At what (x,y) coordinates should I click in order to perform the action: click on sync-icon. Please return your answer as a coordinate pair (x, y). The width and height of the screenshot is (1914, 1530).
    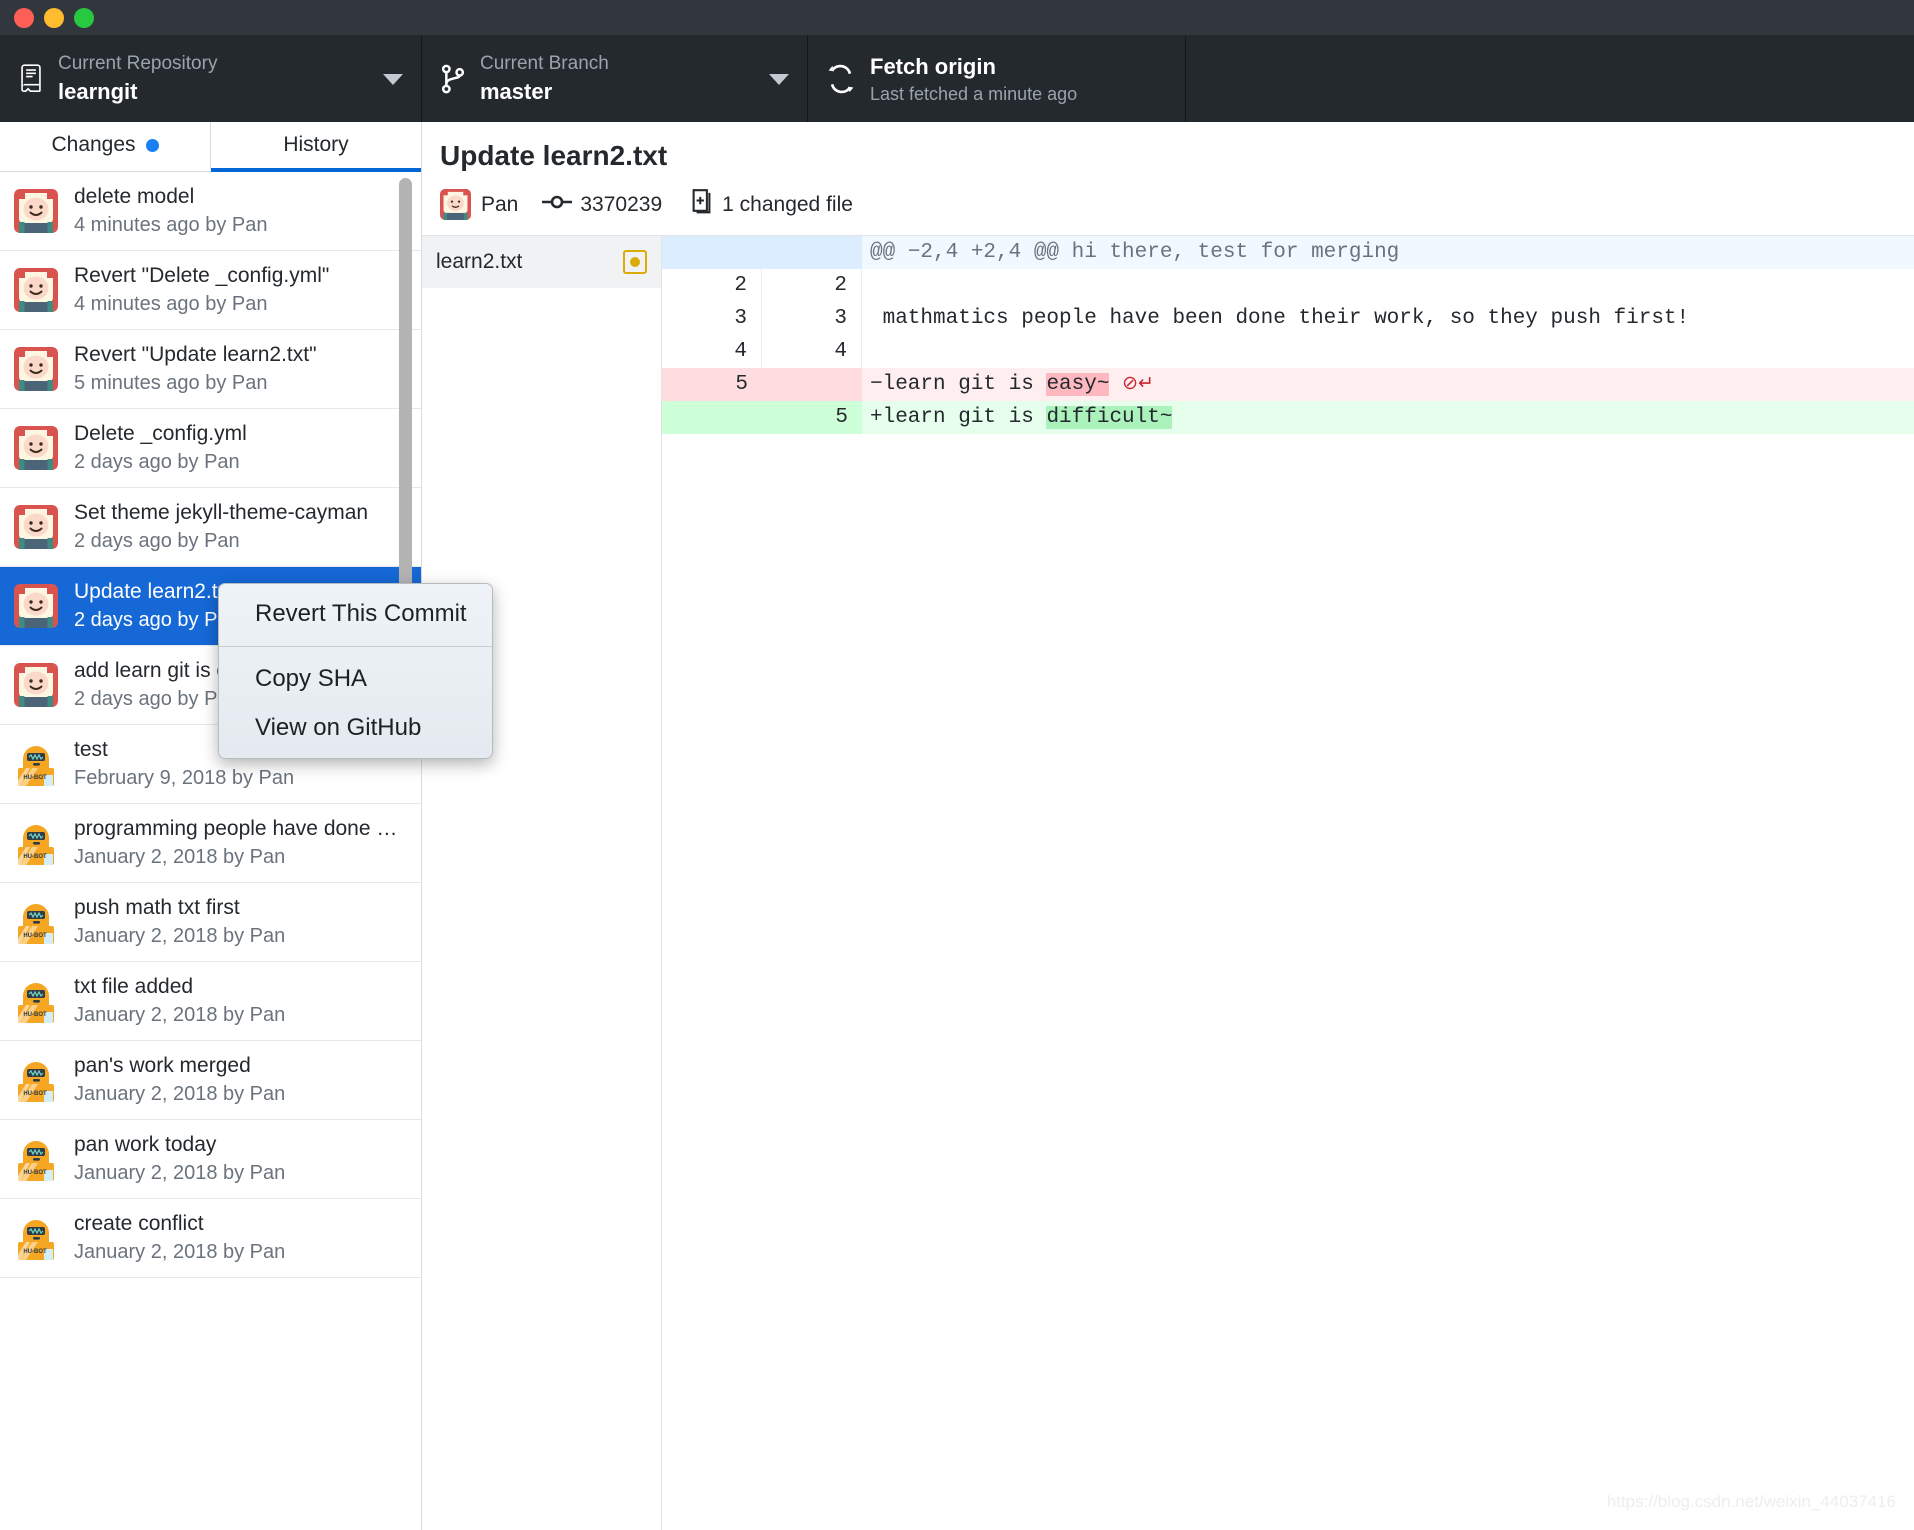
    Looking at the image, I should click on (841, 79).